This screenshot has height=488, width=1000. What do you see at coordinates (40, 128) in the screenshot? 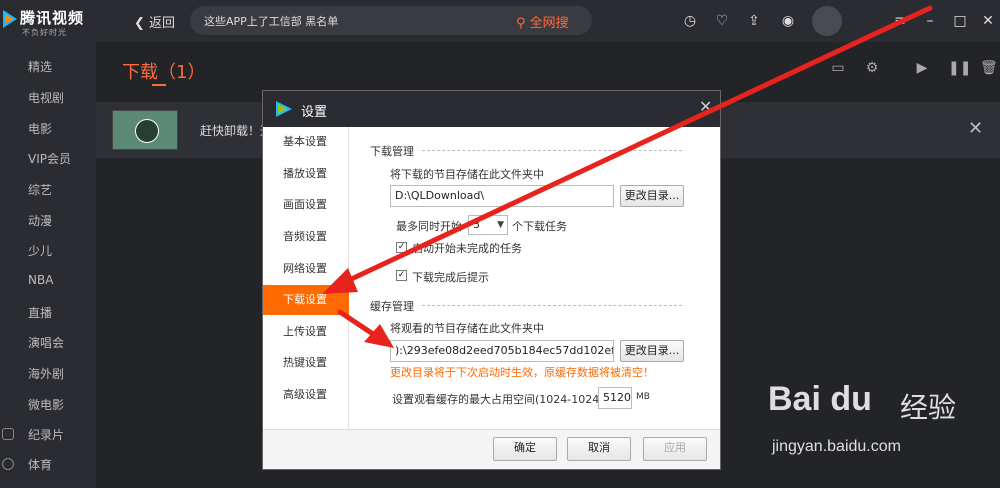
I see `sidebar-item-movie: 电影` at bounding box center [40, 128].